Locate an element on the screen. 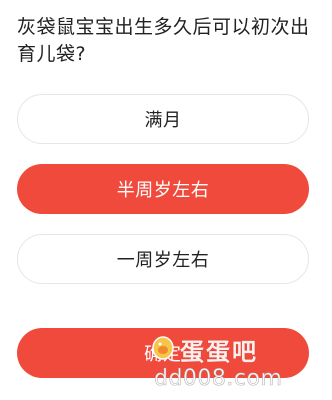 The height and width of the screenshot is (400, 332). option-one-year: 一周岁左右 is located at coordinates (163, 259).